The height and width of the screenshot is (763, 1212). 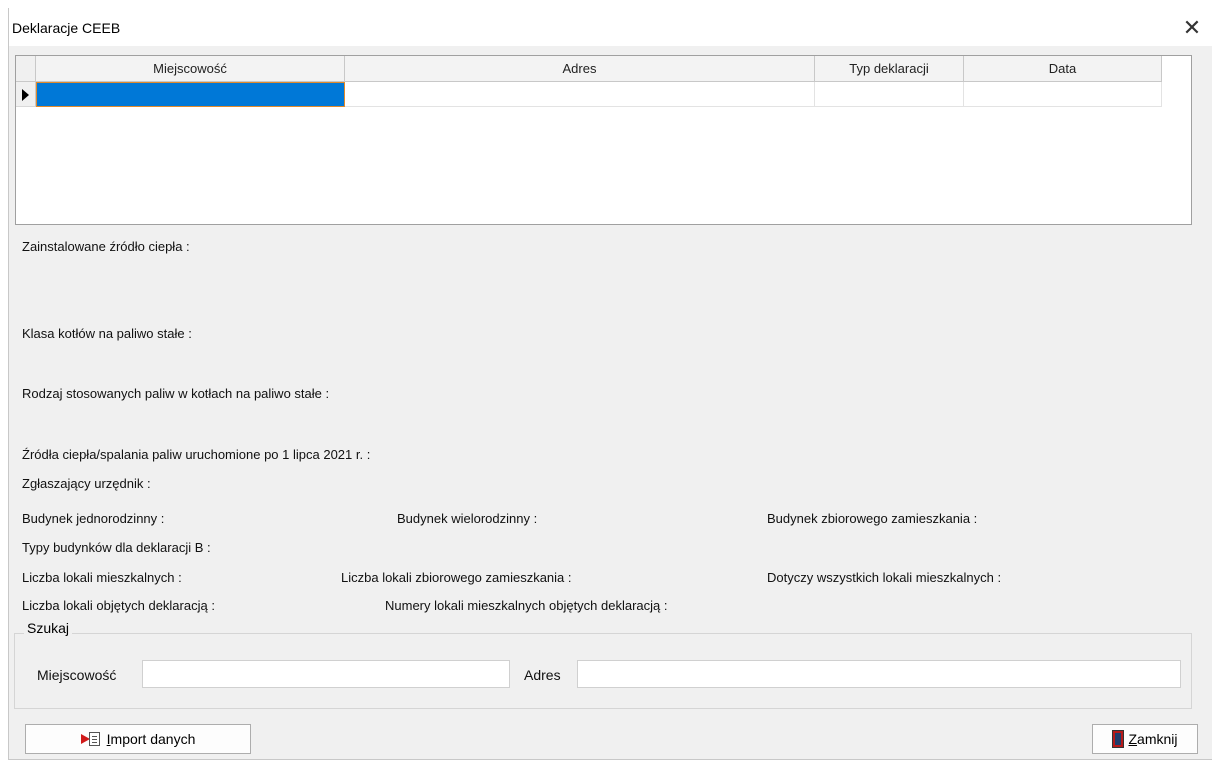 I want to click on cell-data, so click(x=1063, y=94).